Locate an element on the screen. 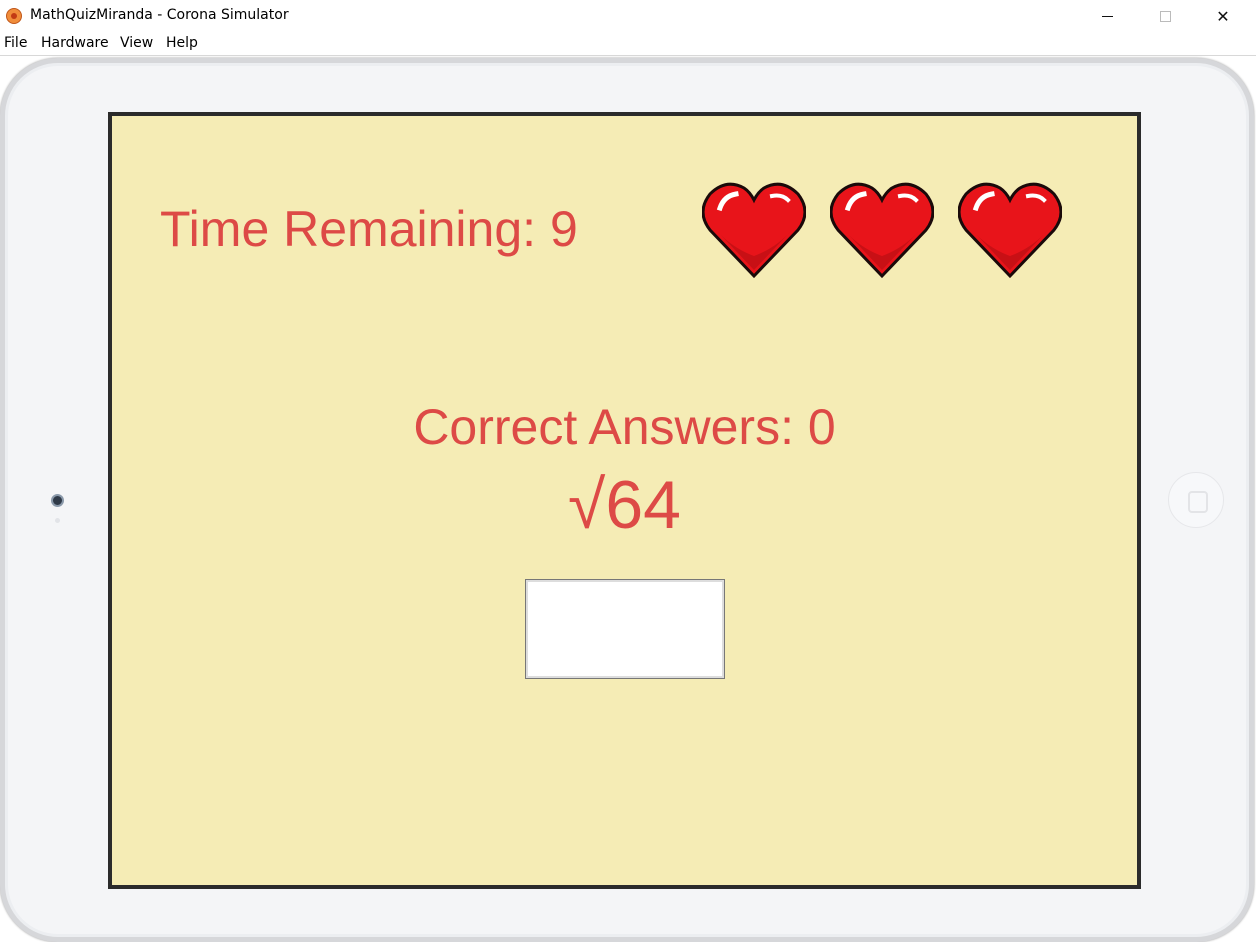 The width and height of the screenshot is (1256, 942). camera-icon is located at coordinates (57, 500).